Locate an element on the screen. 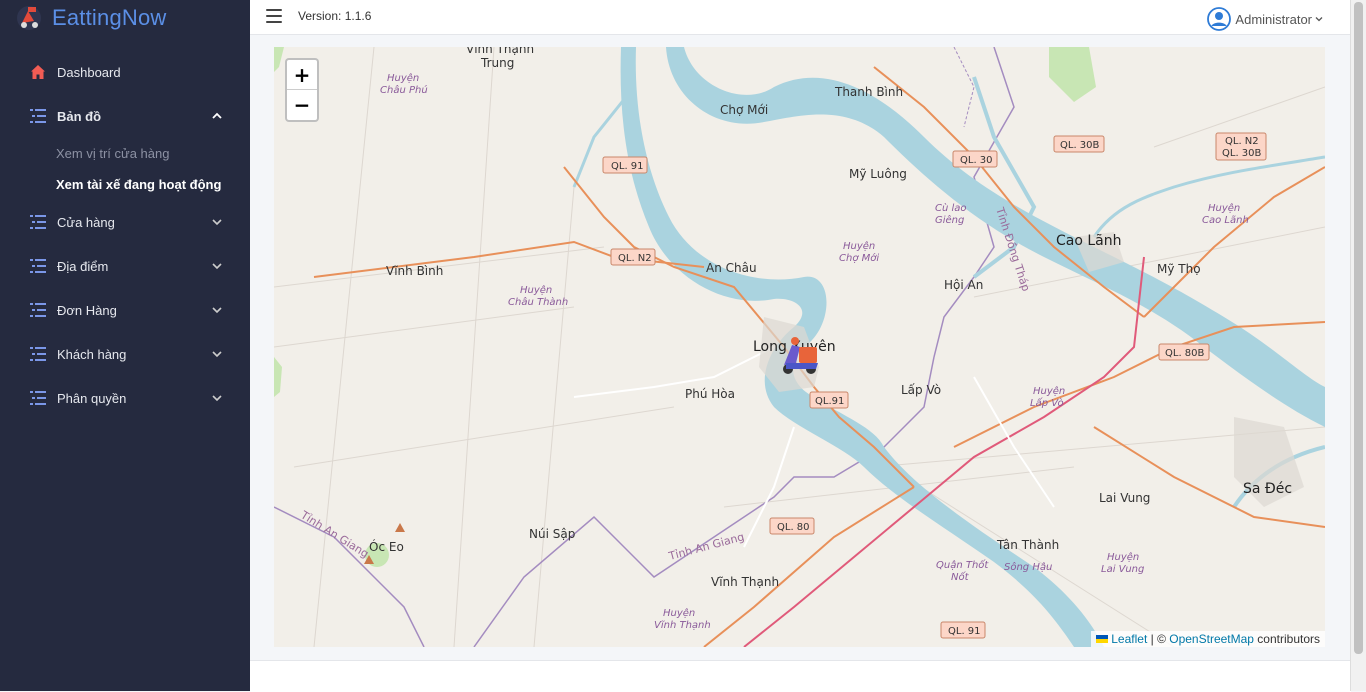 This screenshot has height=692, width=1366. menu-toggle-icon is located at coordinates (274, 16).